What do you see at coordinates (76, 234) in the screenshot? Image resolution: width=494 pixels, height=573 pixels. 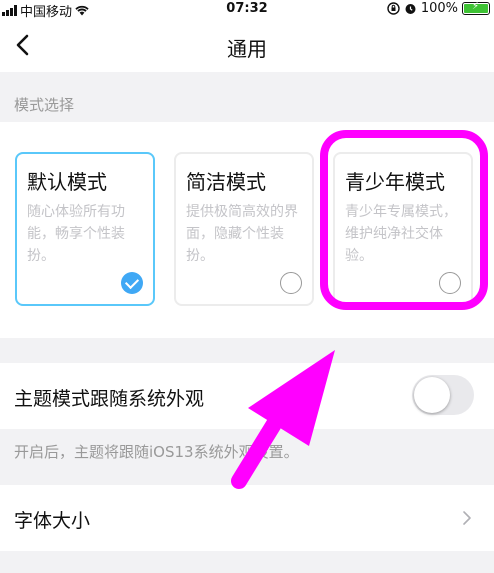 I see `mode-card-description: 随心体验所有功能，畅享个性装扮。` at bounding box center [76, 234].